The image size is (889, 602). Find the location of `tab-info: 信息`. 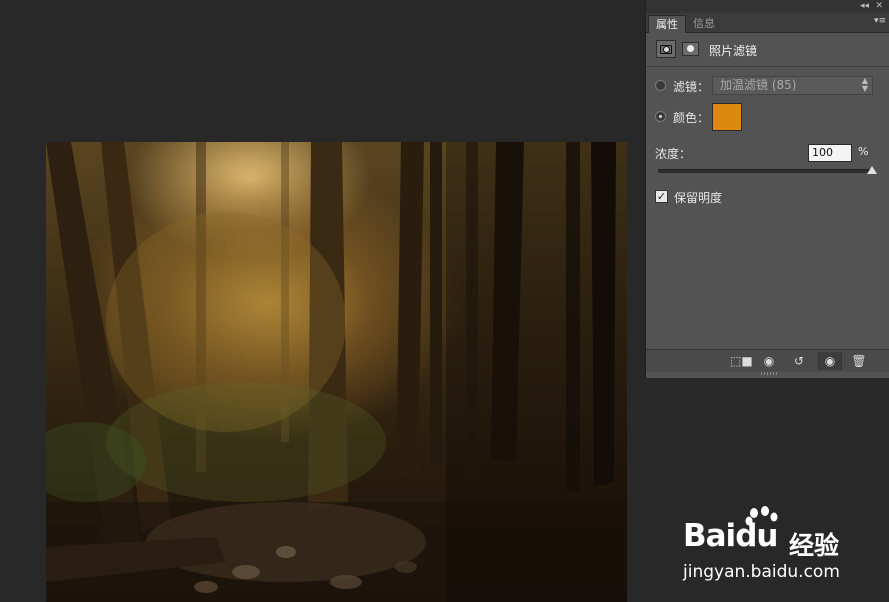

tab-info: 信息 is located at coordinates (704, 23).